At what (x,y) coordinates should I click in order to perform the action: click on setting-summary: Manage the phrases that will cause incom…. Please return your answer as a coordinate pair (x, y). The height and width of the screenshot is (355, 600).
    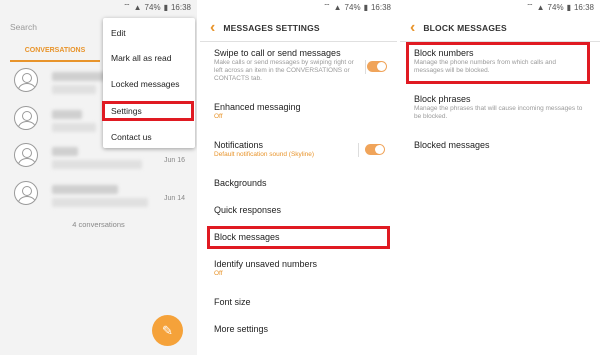
    Looking at the image, I should click on (498, 112).